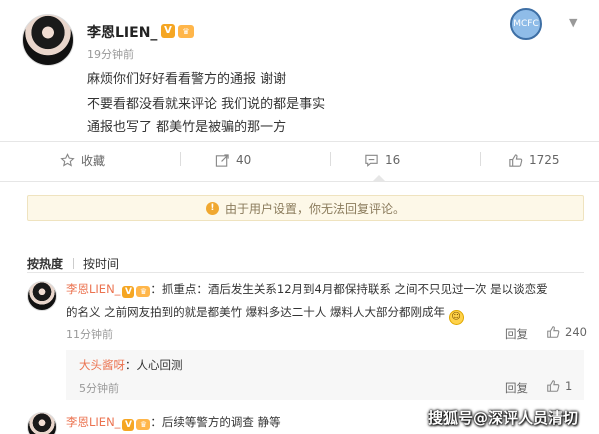  I want to click on sort-by-hot-tab: 按热度, so click(45, 263).